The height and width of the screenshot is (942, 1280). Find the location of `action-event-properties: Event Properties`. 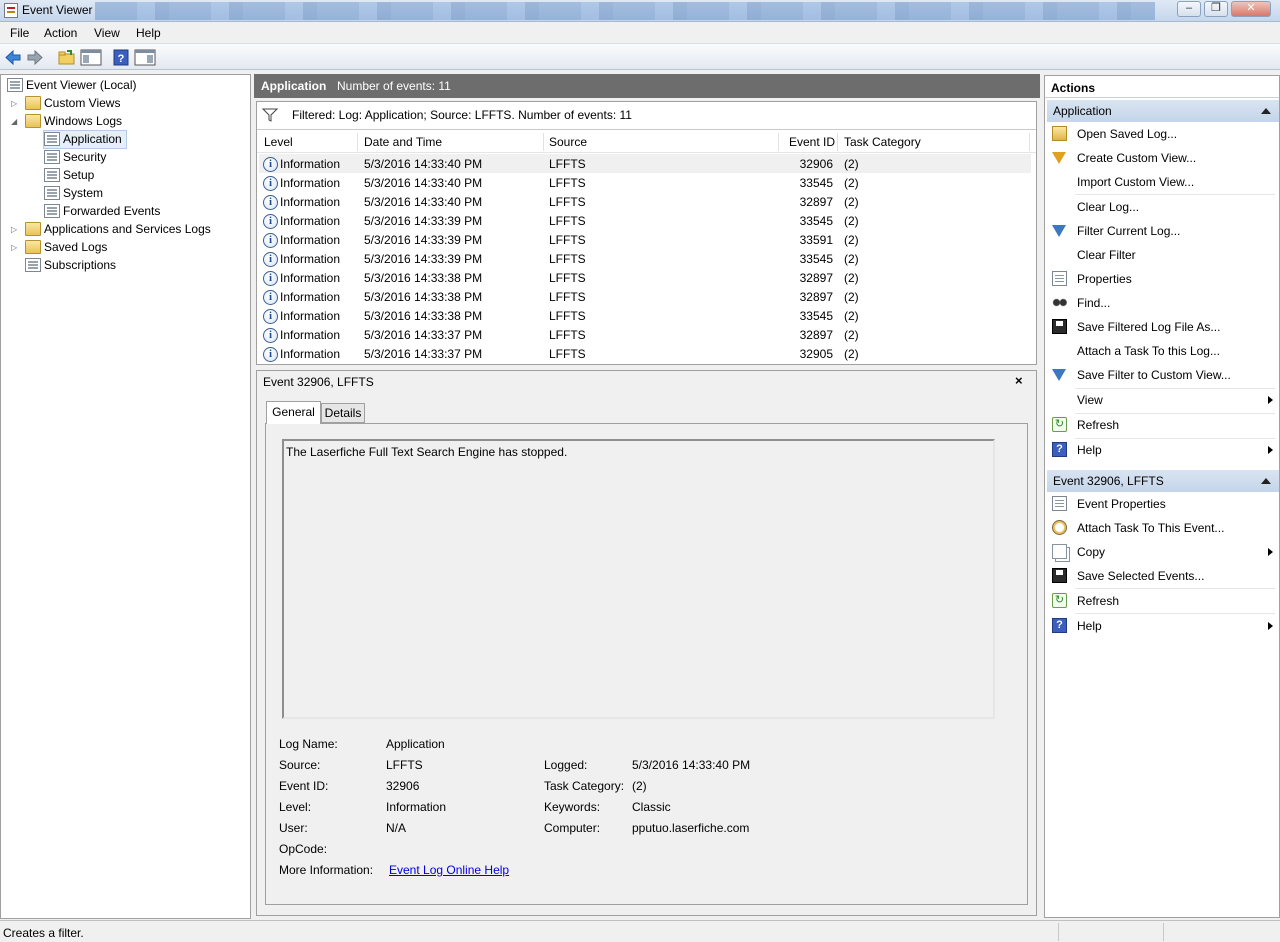

action-event-properties: Event Properties is located at coordinates (1162, 504).